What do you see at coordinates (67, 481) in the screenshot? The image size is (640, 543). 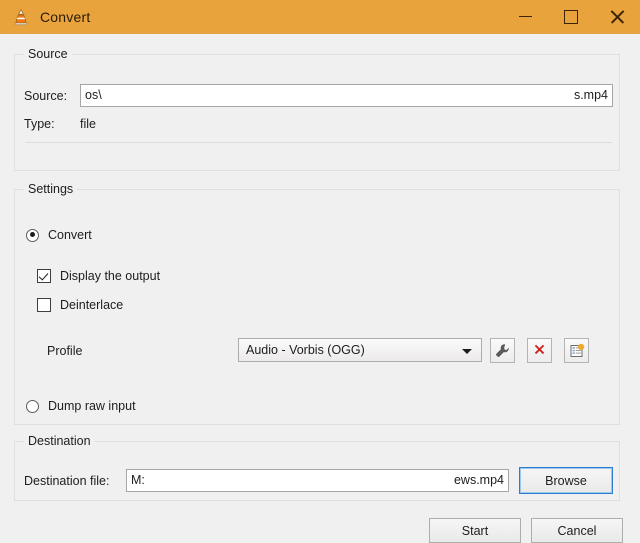 I see `destination-file-label: Destination file:` at bounding box center [67, 481].